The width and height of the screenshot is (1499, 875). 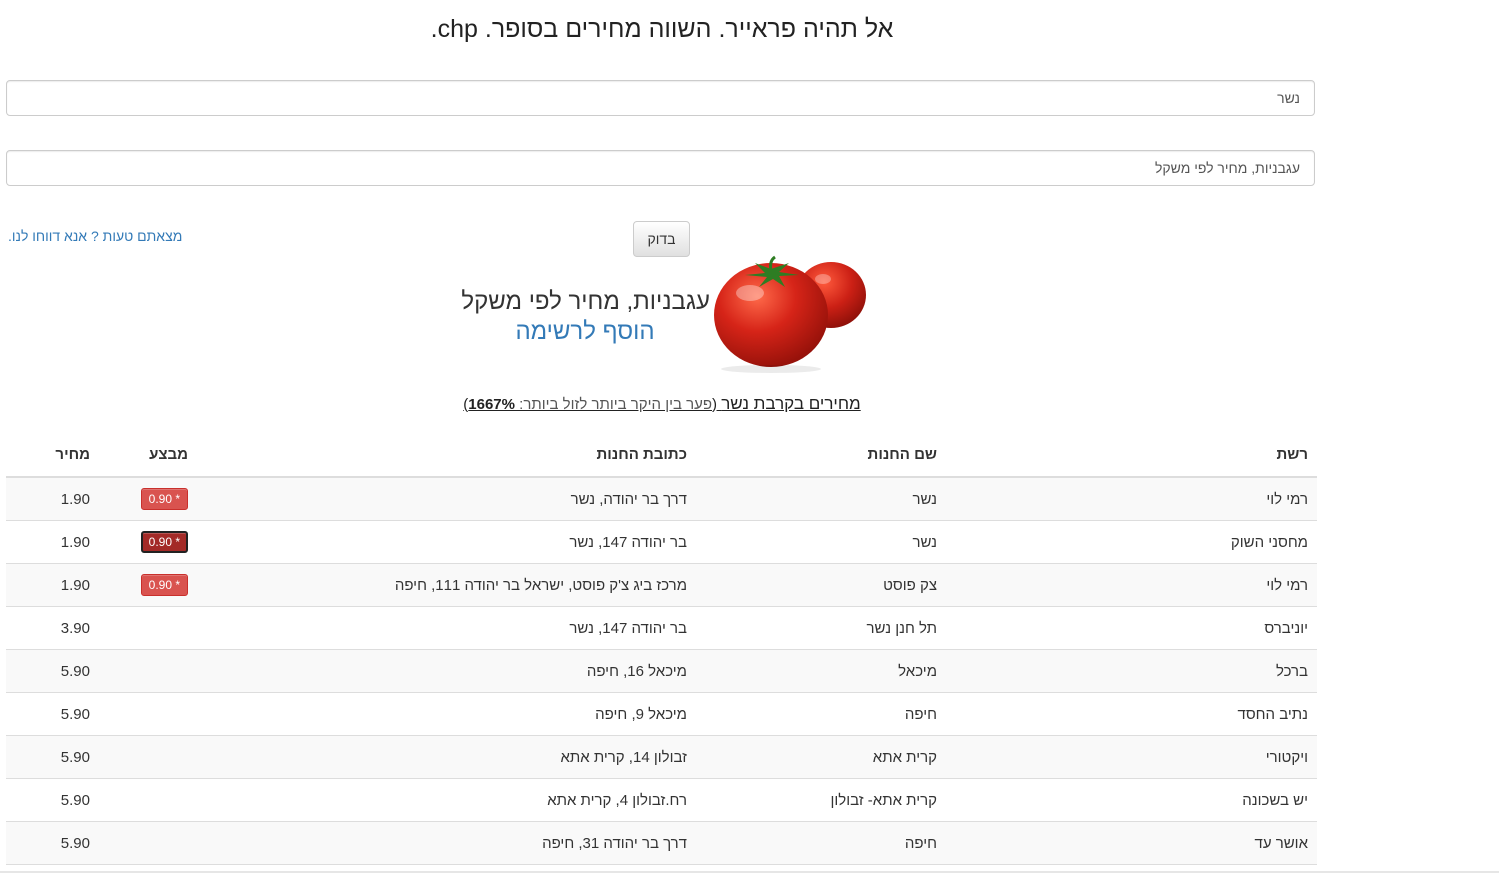 What do you see at coordinates (585, 332) in the screenshot?
I see `add-to-list-link: הוסף לרשימה` at bounding box center [585, 332].